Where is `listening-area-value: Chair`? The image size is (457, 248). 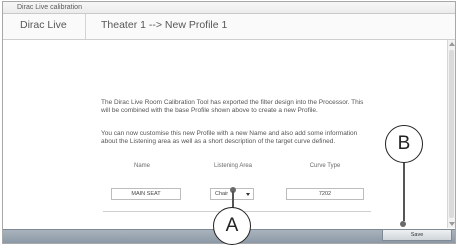 listening-area-value: Chair is located at coordinates (222, 194).